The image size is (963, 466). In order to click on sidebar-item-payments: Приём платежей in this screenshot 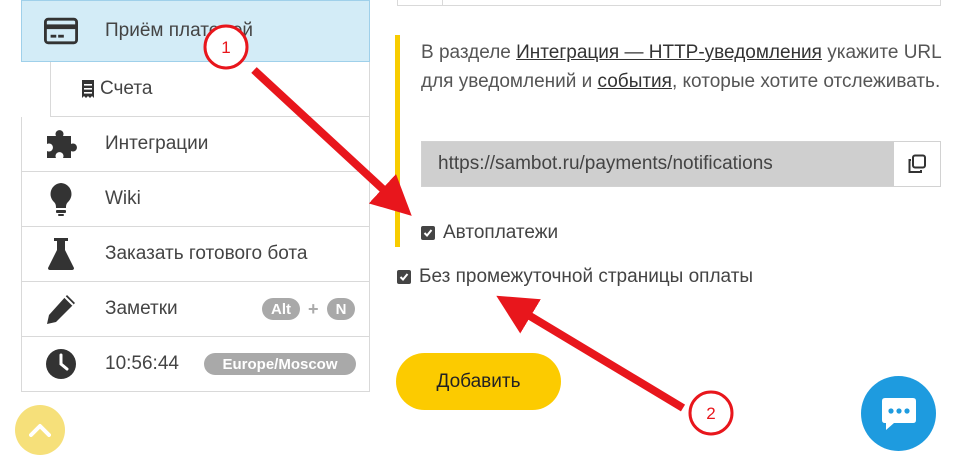, I will do `click(195, 31)`.